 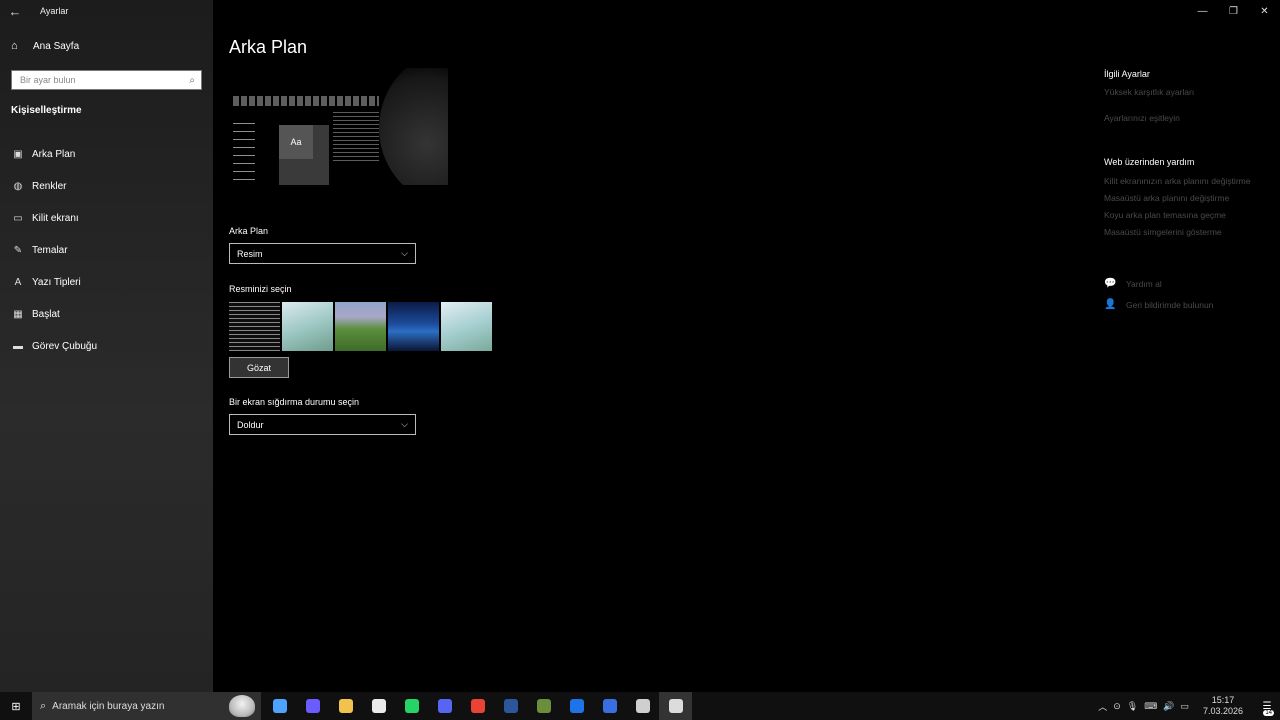 I want to click on start-icon: ▦, so click(x=18, y=314).